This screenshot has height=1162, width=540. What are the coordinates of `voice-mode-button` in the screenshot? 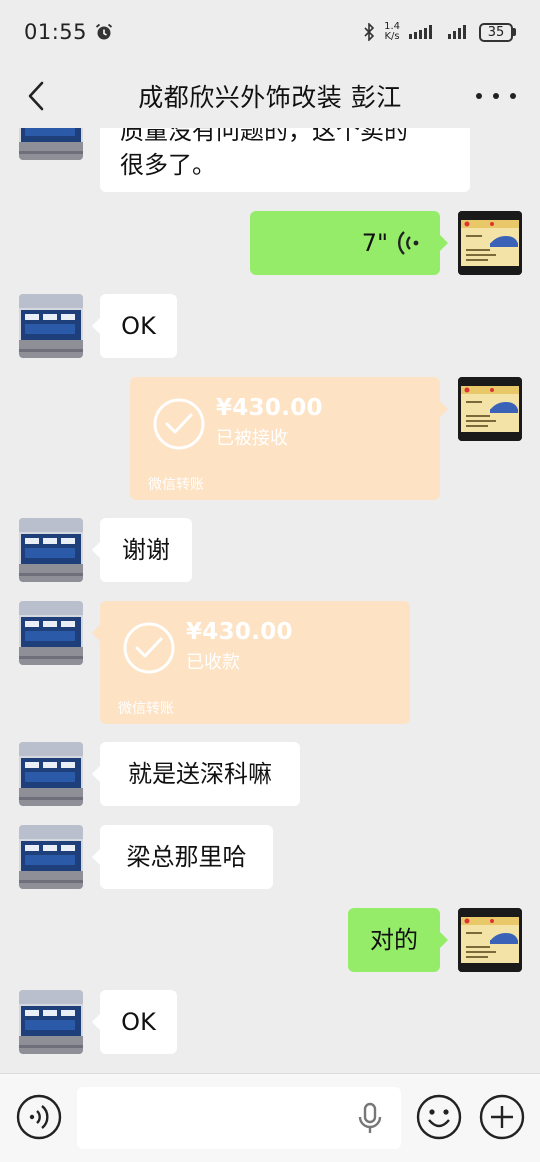 It's located at (39, 1117).